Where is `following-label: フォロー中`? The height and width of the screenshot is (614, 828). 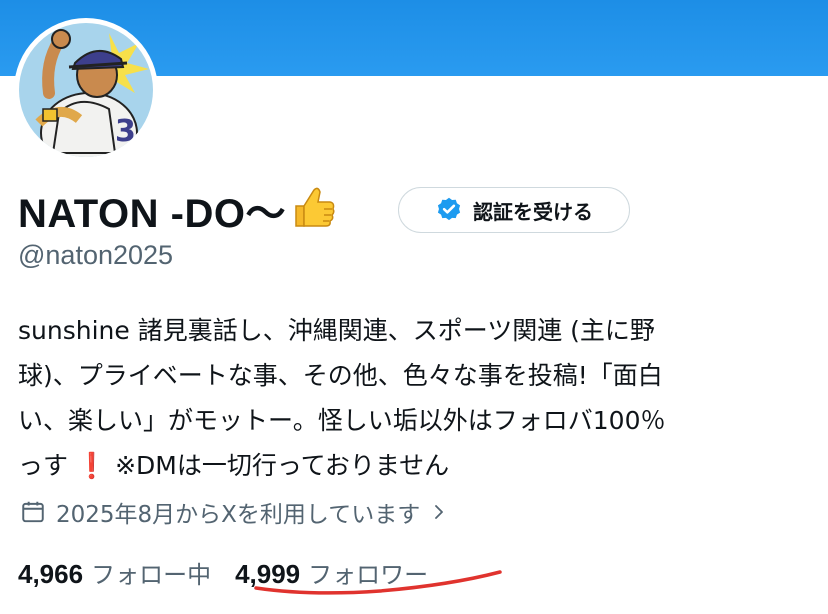 following-label: フォロー中 is located at coordinates (151, 574).